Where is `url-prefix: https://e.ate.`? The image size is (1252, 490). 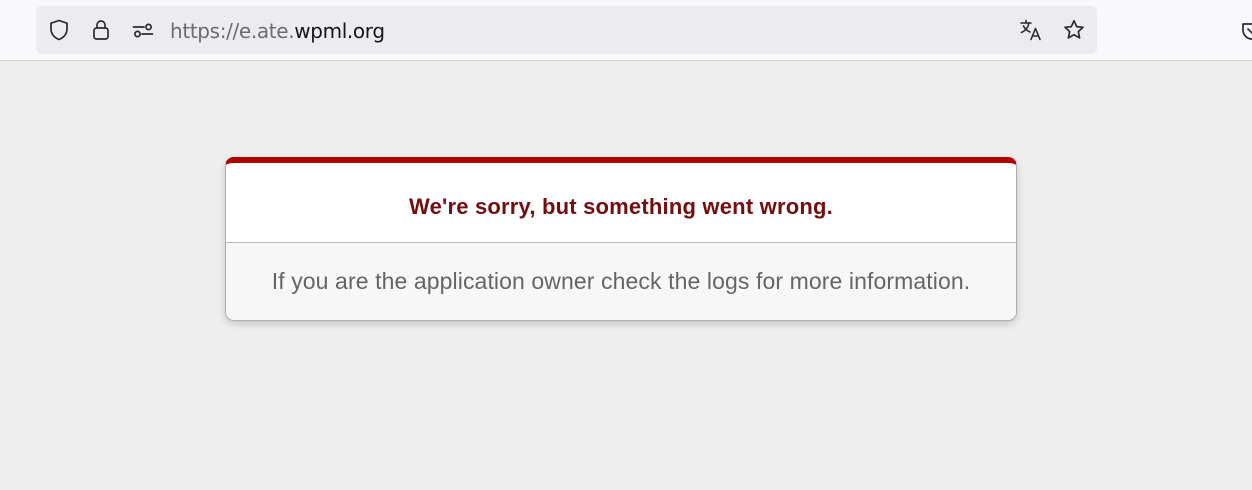
url-prefix: https://e.ate. is located at coordinates (232, 31).